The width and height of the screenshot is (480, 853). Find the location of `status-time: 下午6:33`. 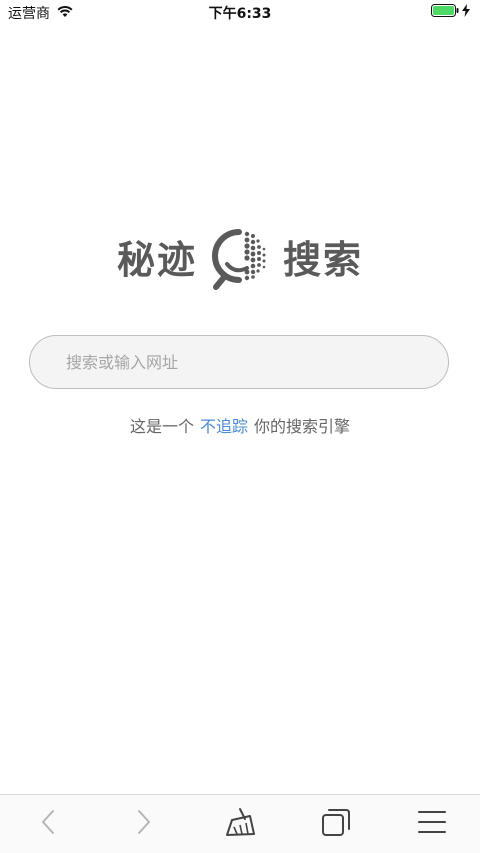

status-time: 下午6:33 is located at coordinates (240, 14).